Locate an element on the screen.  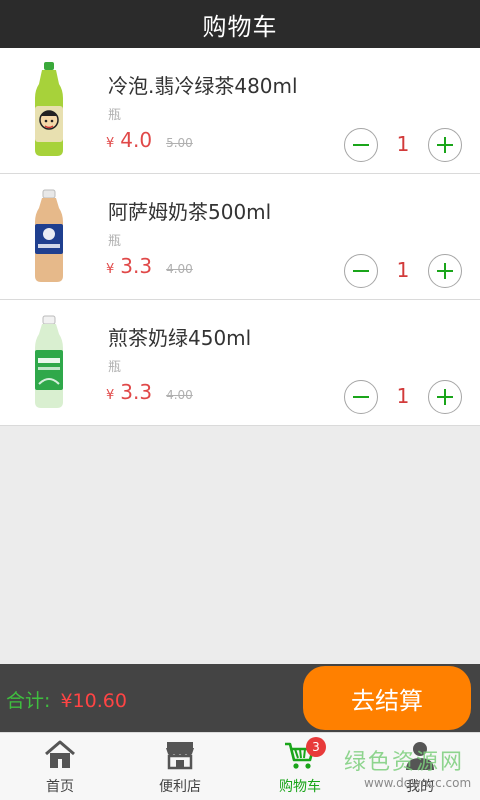
bottled-milk-tea-icon is located at coordinates (49, 235).